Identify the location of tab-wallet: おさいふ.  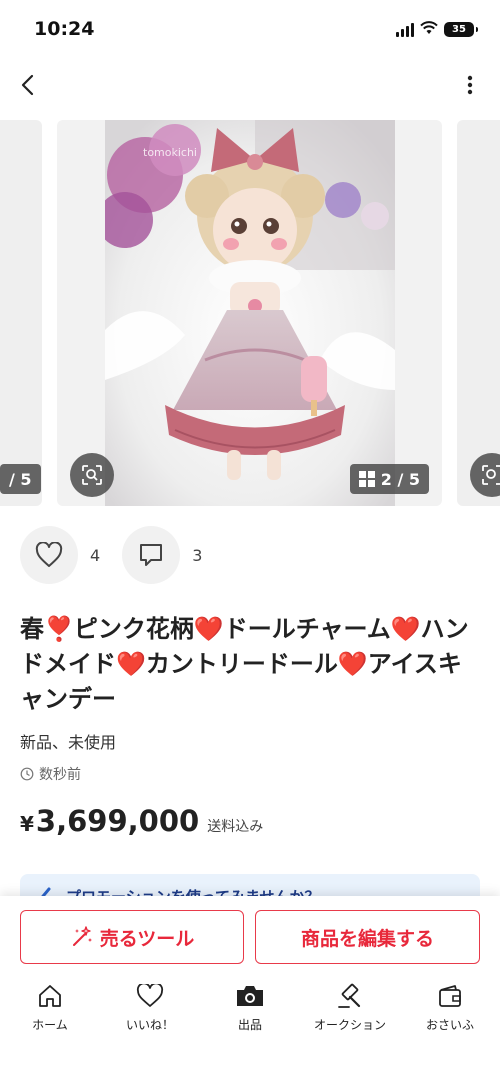
(450, 1012).